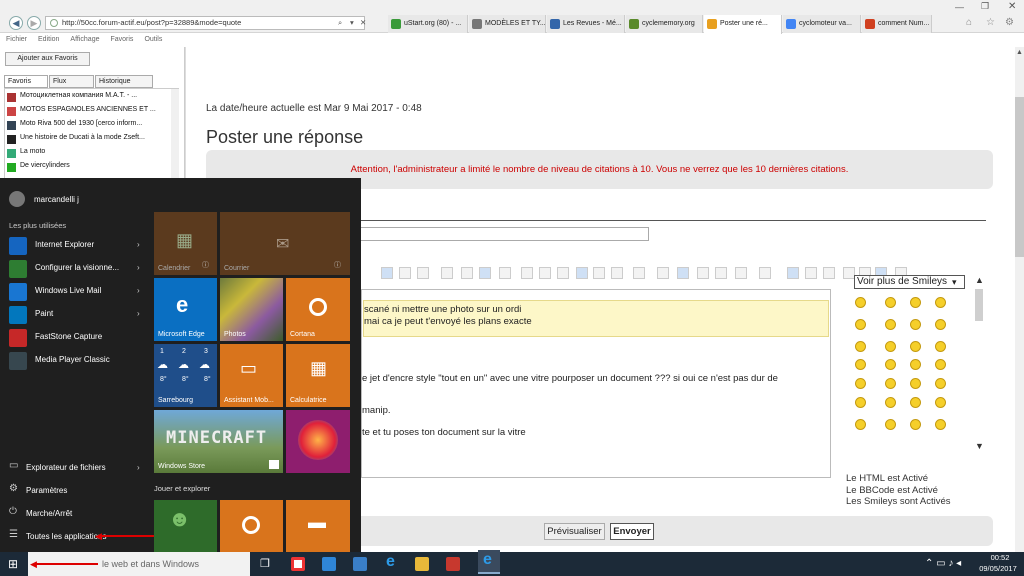 The width and height of the screenshot is (1024, 576). What do you see at coordinates (318, 375) in the screenshot?
I see `calculator-tile: ▦ Calculatrice` at bounding box center [318, 375].